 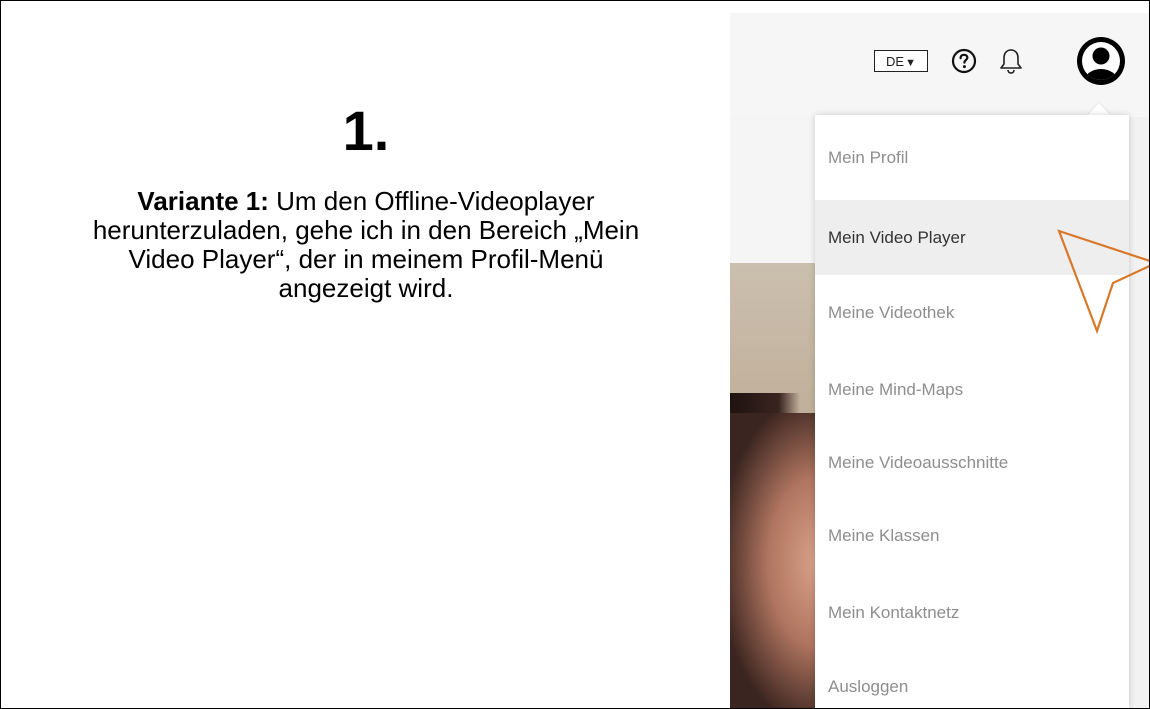 I want to click on step-number: 1., so click(x=366, y=130).